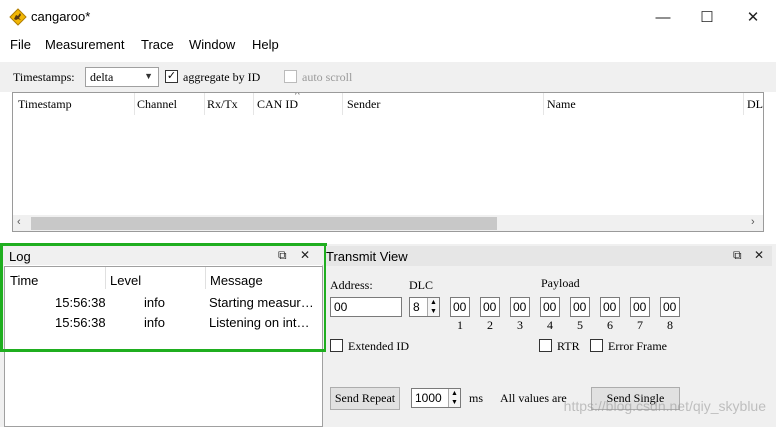 The image size is (776, 427). Describe the element at coordinates (365, 398) in the screenshot. I see `send-repeat-button: Send Repeat` at that location.